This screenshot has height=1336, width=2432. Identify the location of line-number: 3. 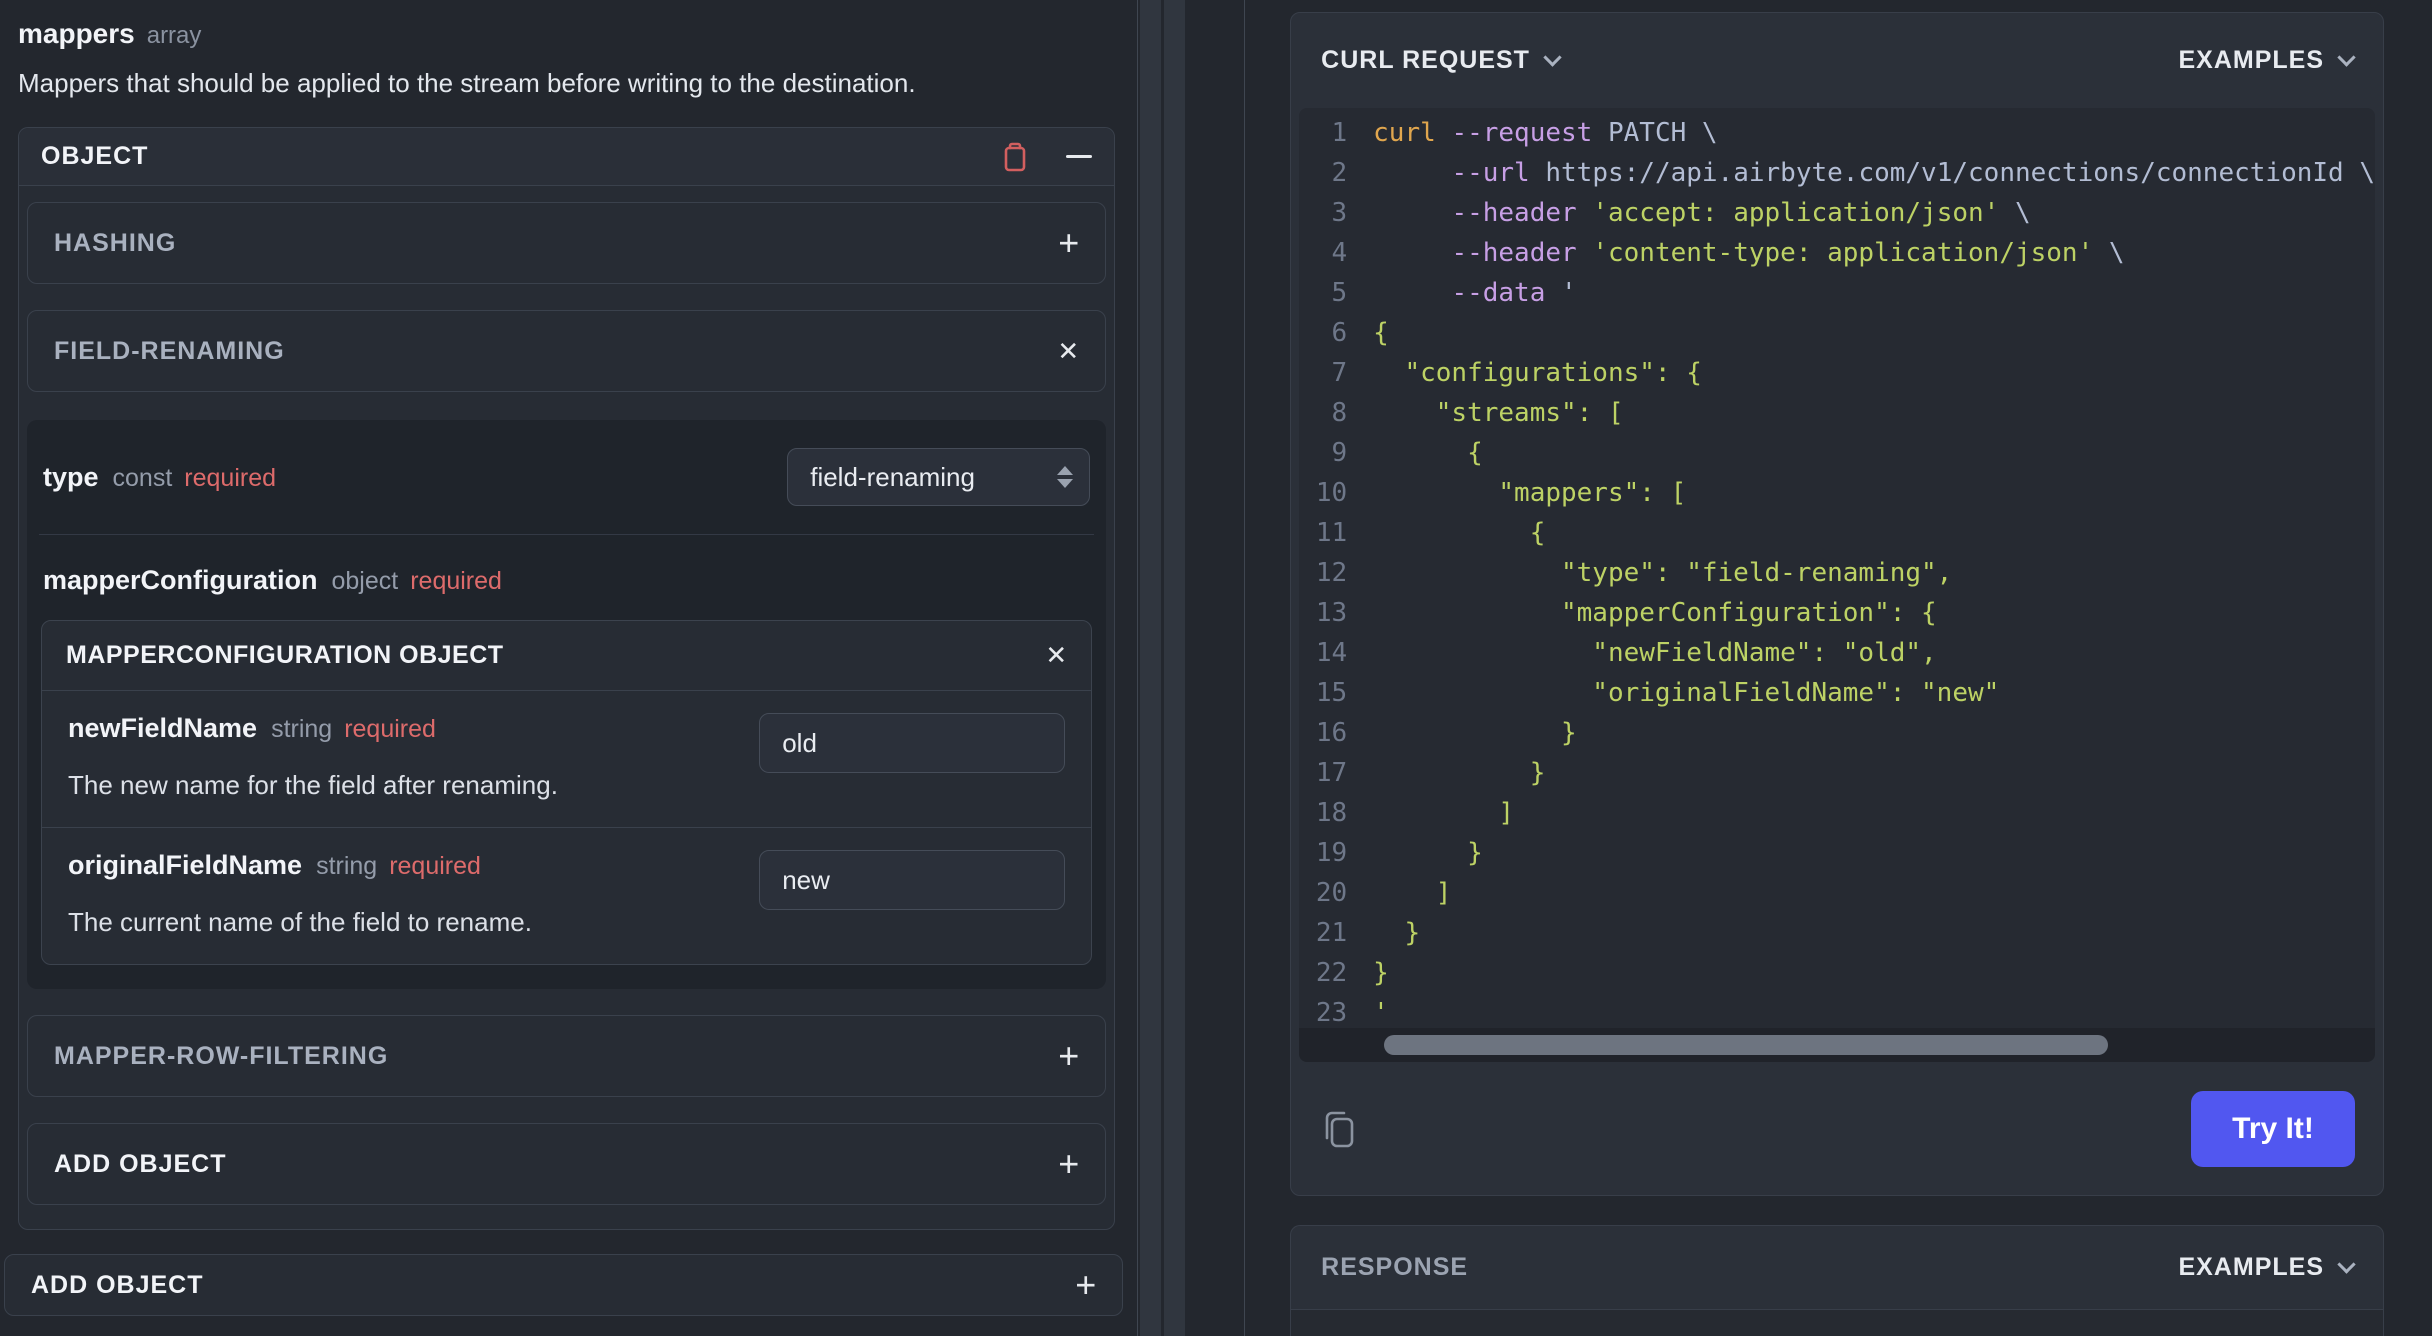
(1339, 213).